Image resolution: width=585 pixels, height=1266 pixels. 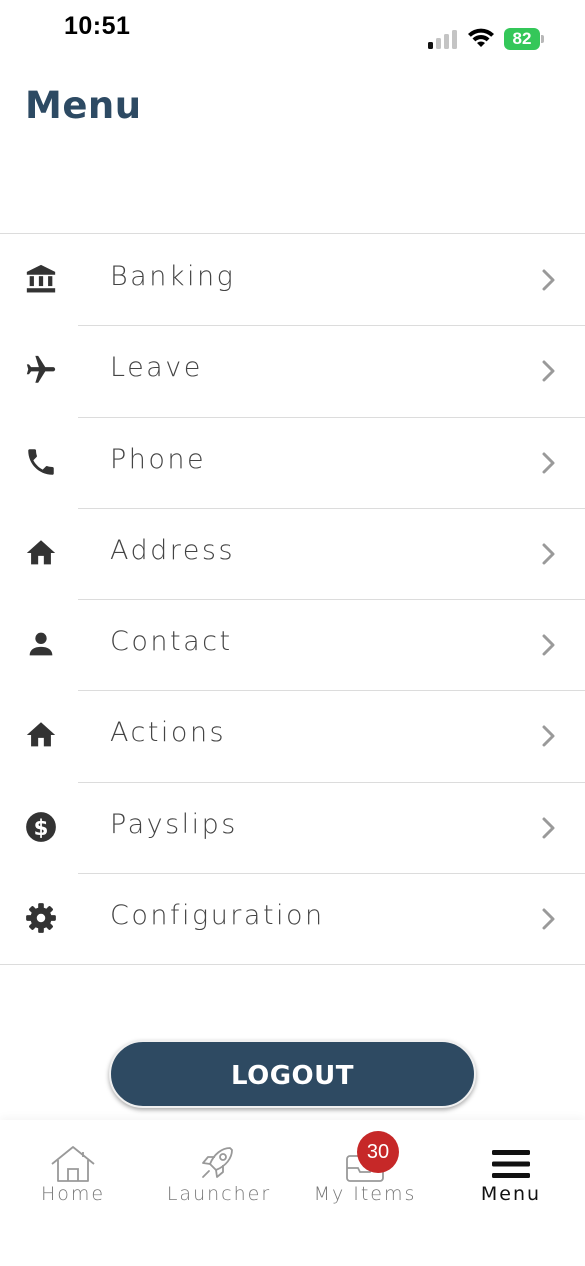 I want to click on hamburger-icon, so click(x=511, y=1164).